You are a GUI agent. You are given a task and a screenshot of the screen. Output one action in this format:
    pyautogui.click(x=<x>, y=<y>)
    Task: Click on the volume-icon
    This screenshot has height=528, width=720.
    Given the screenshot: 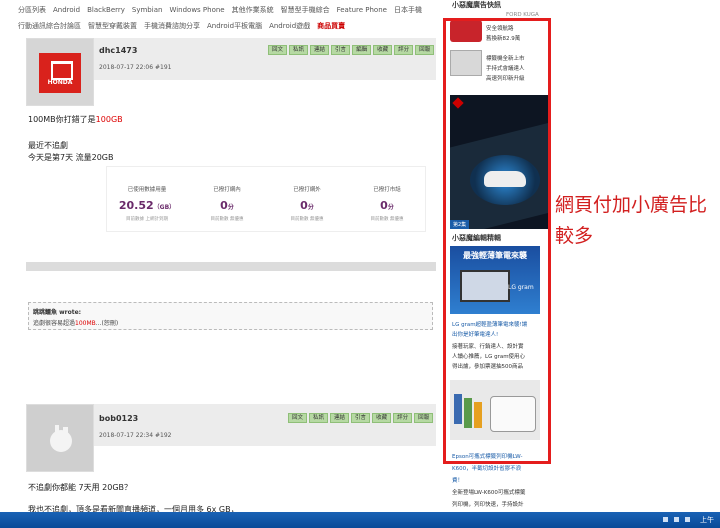 What is the action you would take?
    pyautogui.click(x=687, y=519)
    